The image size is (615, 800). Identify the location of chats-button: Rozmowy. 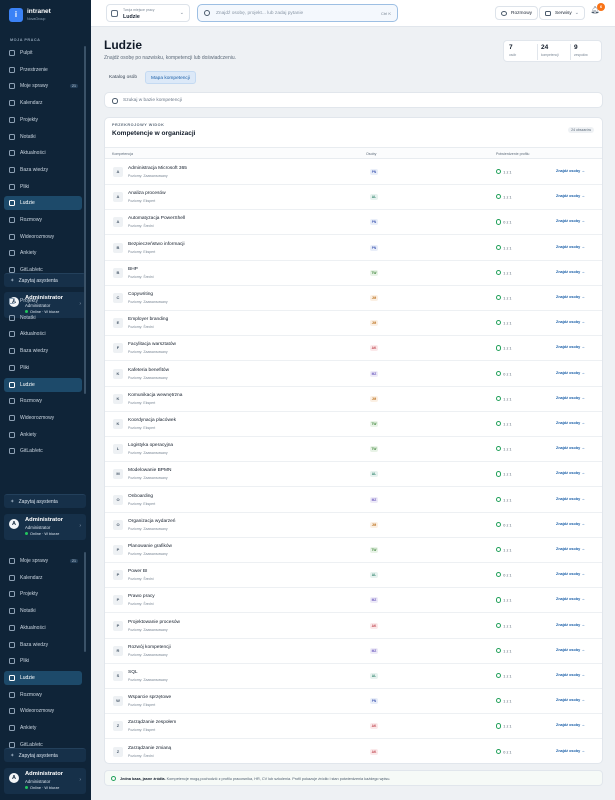
(517, 13).